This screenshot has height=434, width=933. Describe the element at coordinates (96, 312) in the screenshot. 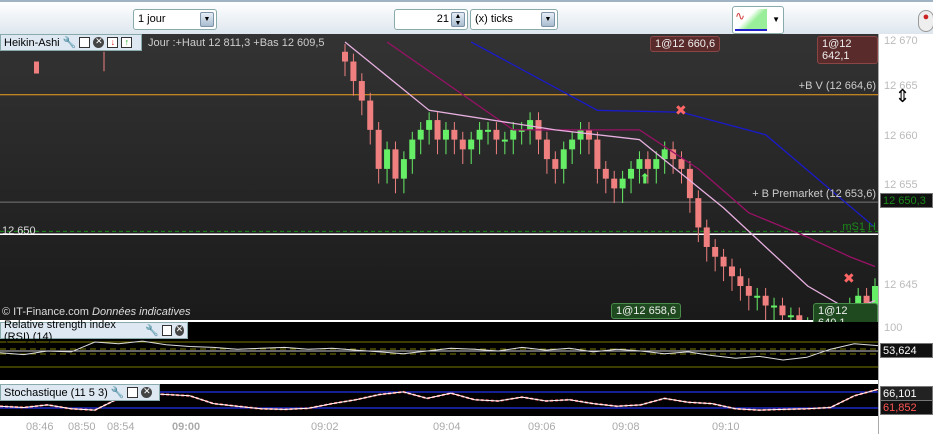

I see `watermark: © IT-Finance.com Données indicatives` at that location.